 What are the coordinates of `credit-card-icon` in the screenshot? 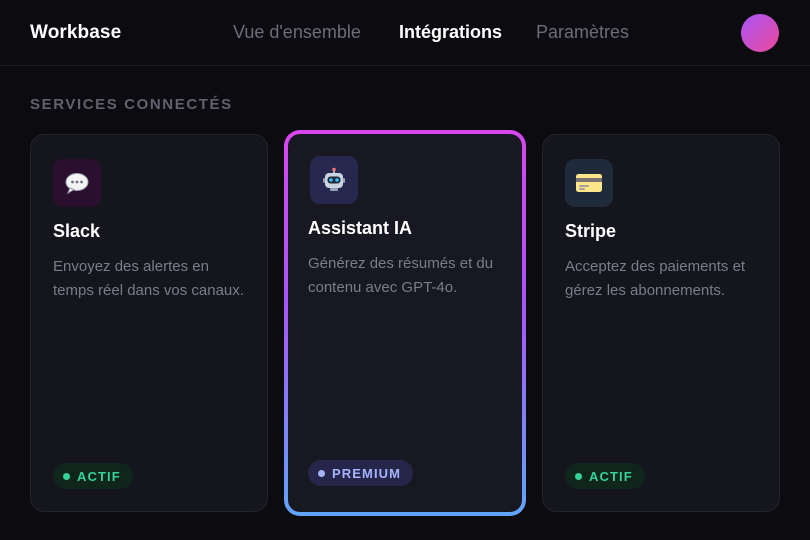 It's located at (589, 183).